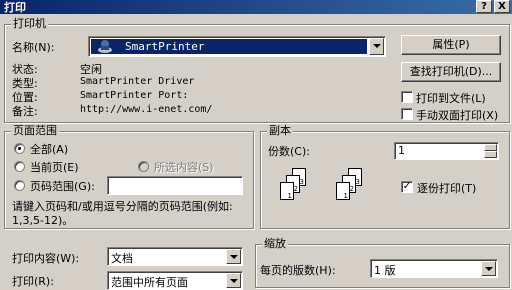  I want to click on pages-label: 页码范围(G):, so click(62, 186).